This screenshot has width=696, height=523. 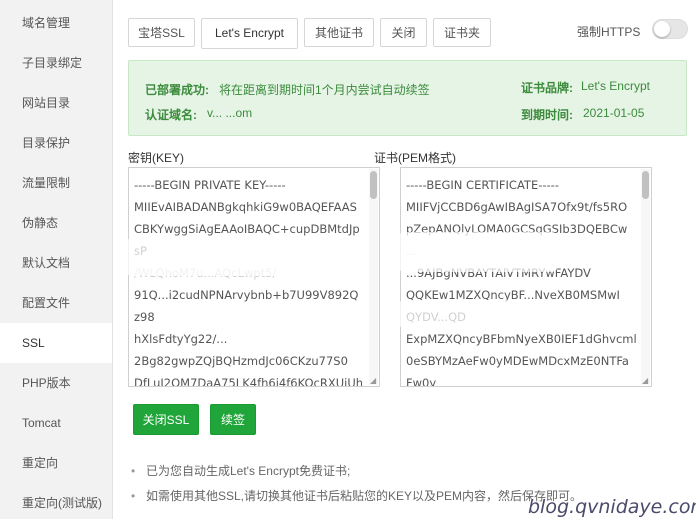 What do you see at coordinates (248, 471) in the screenshot?
I see `note-text: 已为您自动生成Let's Encrypt免费证书;` at bounding box center [248, 471].